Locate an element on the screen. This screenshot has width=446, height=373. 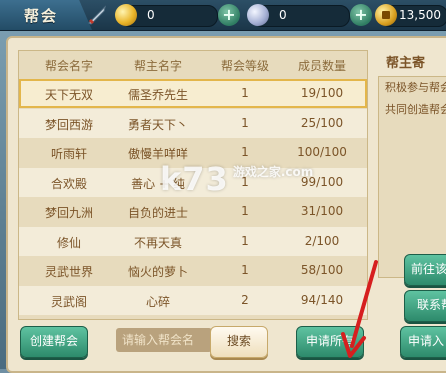
leader-message-panel: 帮主寄 积极参与帮会 共同创造帮会 前往该帮 联系帮 is located at coordinates (411, 186).